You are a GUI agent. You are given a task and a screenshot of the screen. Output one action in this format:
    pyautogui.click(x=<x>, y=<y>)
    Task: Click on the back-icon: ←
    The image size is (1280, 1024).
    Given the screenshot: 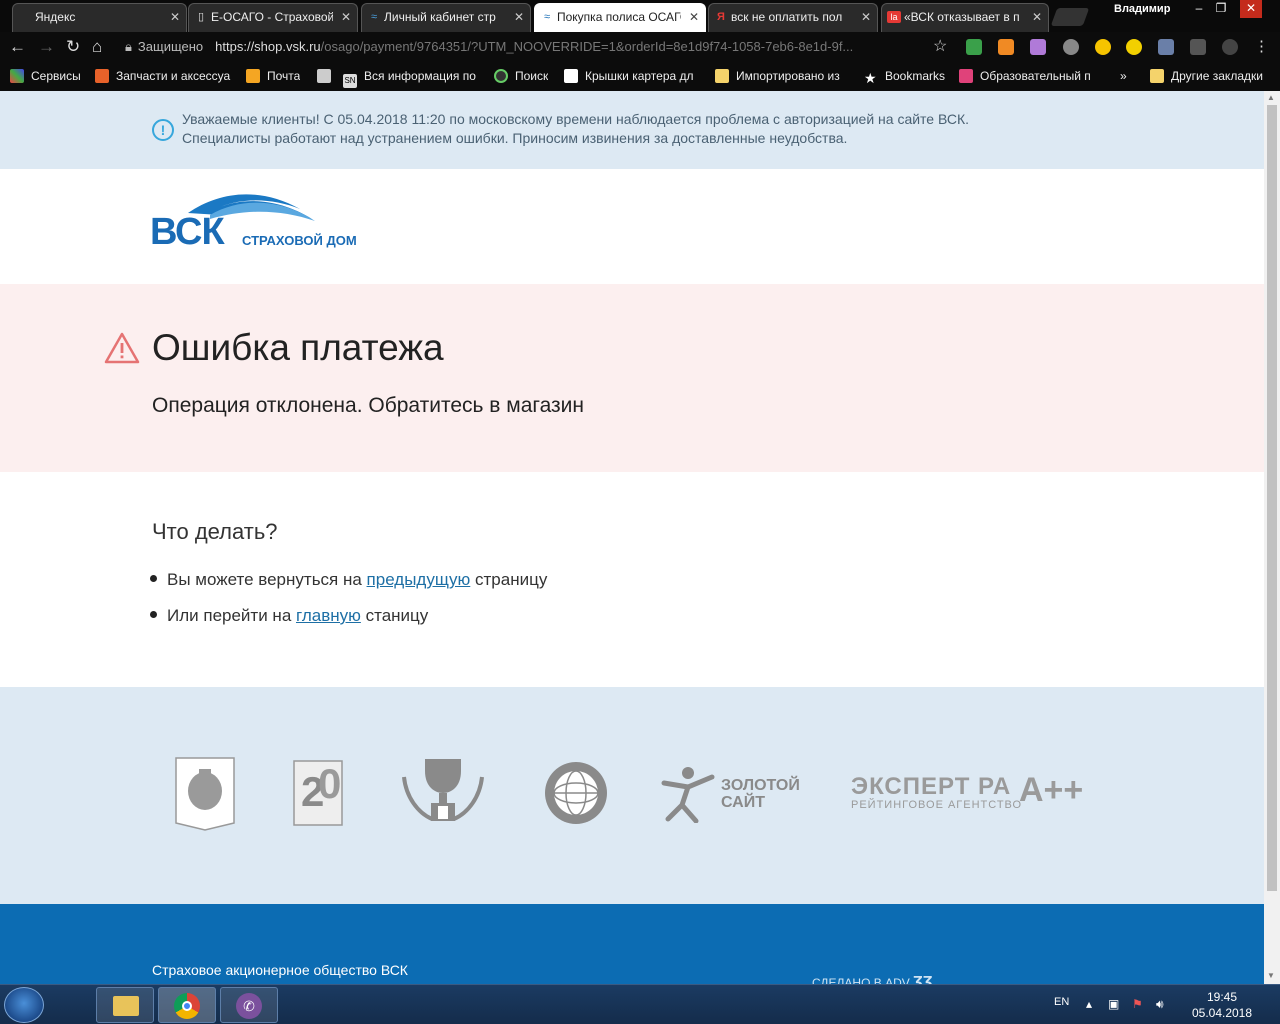 What is the action you would take?
    pyautogui.click(x=17, y=47)
    